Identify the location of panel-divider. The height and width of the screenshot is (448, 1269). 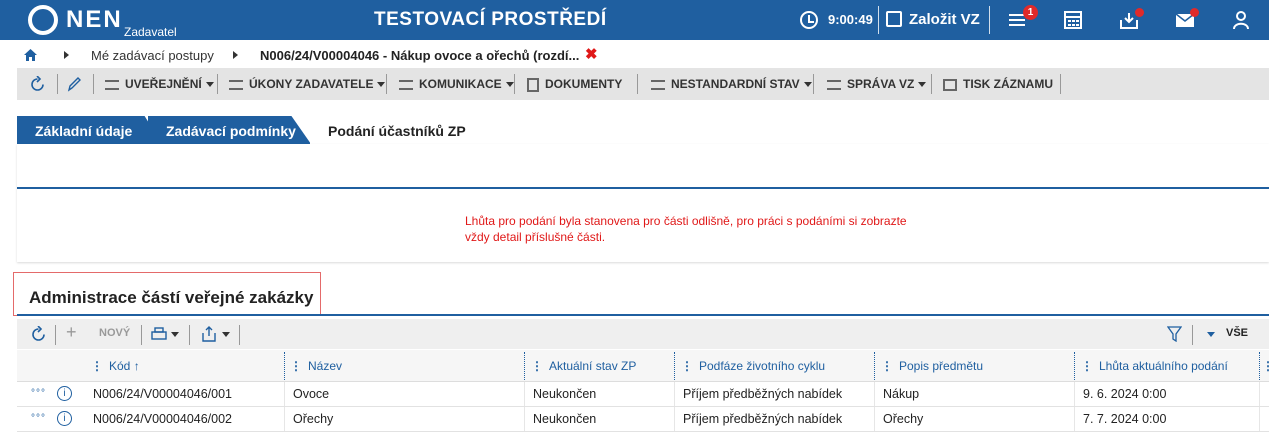
(643, 188).